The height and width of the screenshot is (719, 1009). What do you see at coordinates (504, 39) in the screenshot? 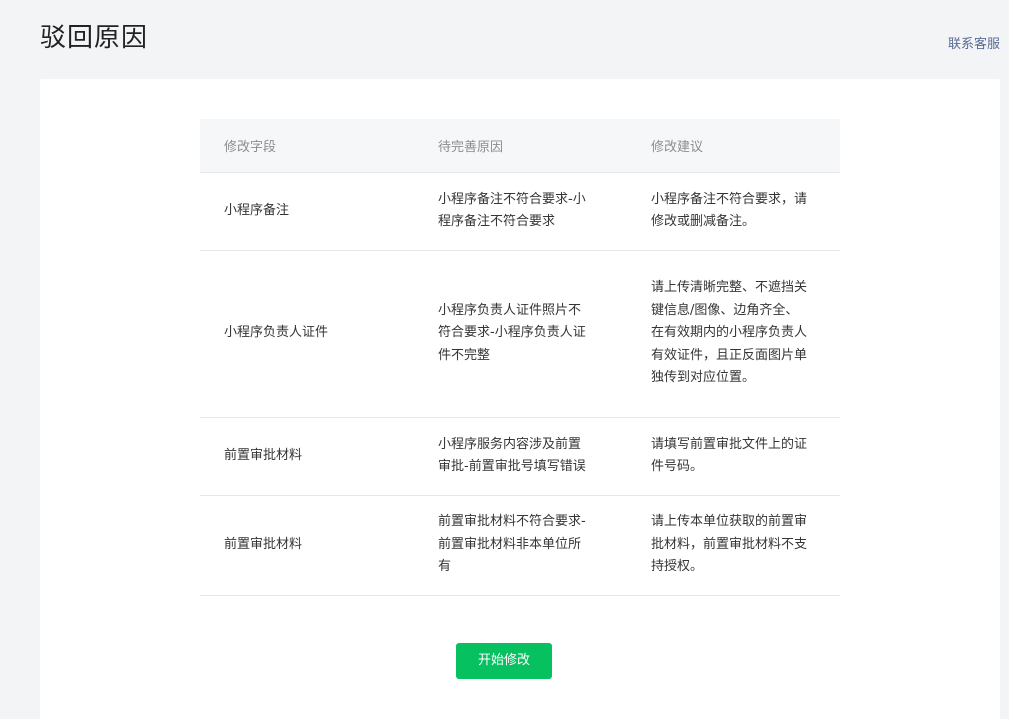
I see `page-header: 驳回原因 联系客服` at bounding box center [504, 39].